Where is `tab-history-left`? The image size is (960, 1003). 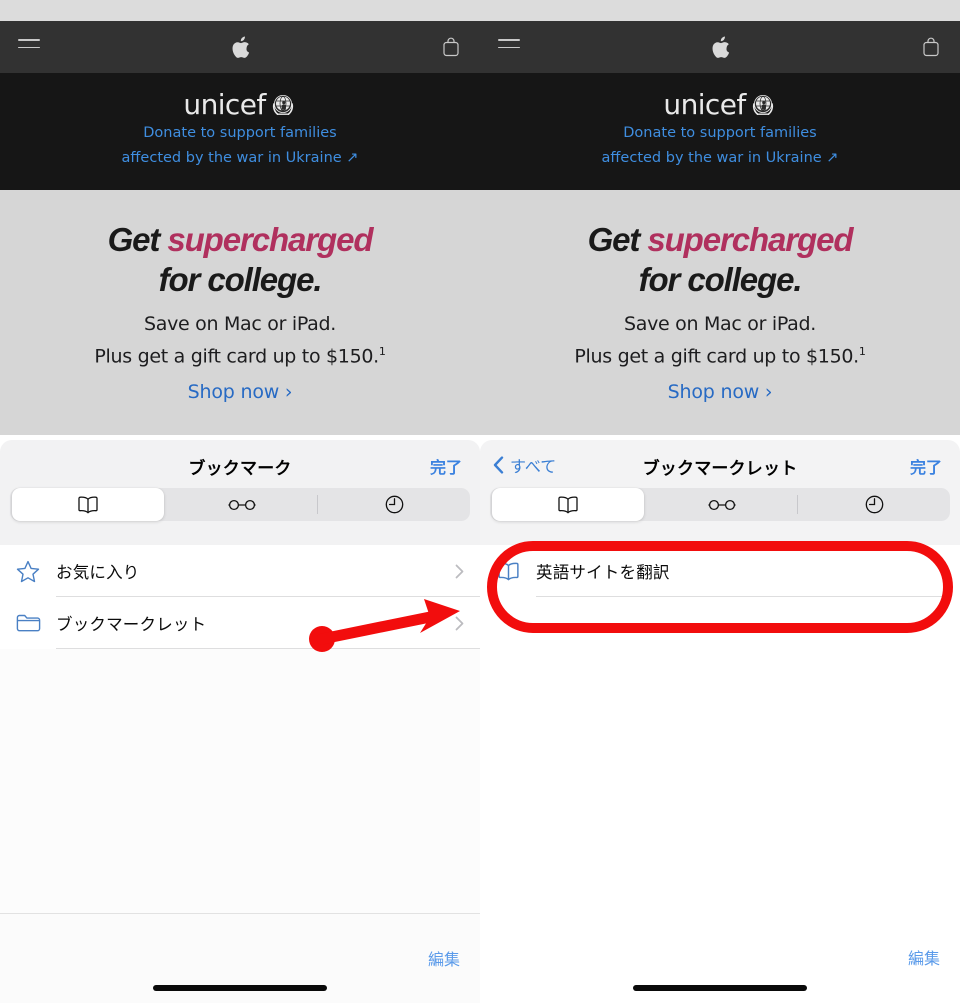
tab-history-left is located at coordinates (394, 504).